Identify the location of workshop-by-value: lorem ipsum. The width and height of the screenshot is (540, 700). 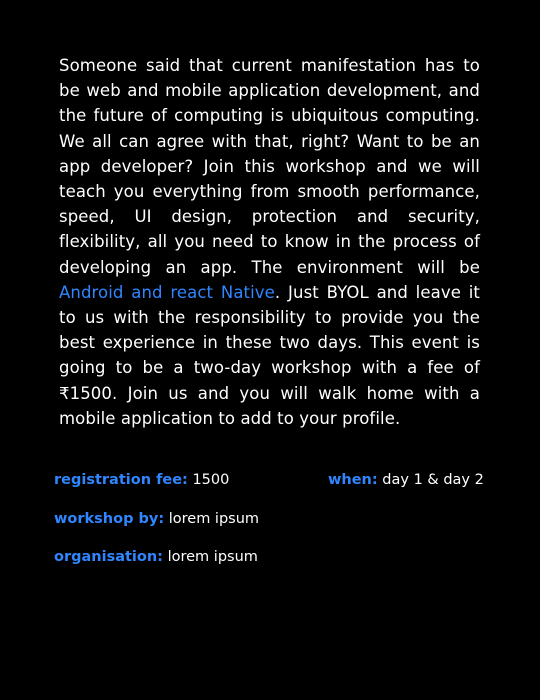
(214, 519).